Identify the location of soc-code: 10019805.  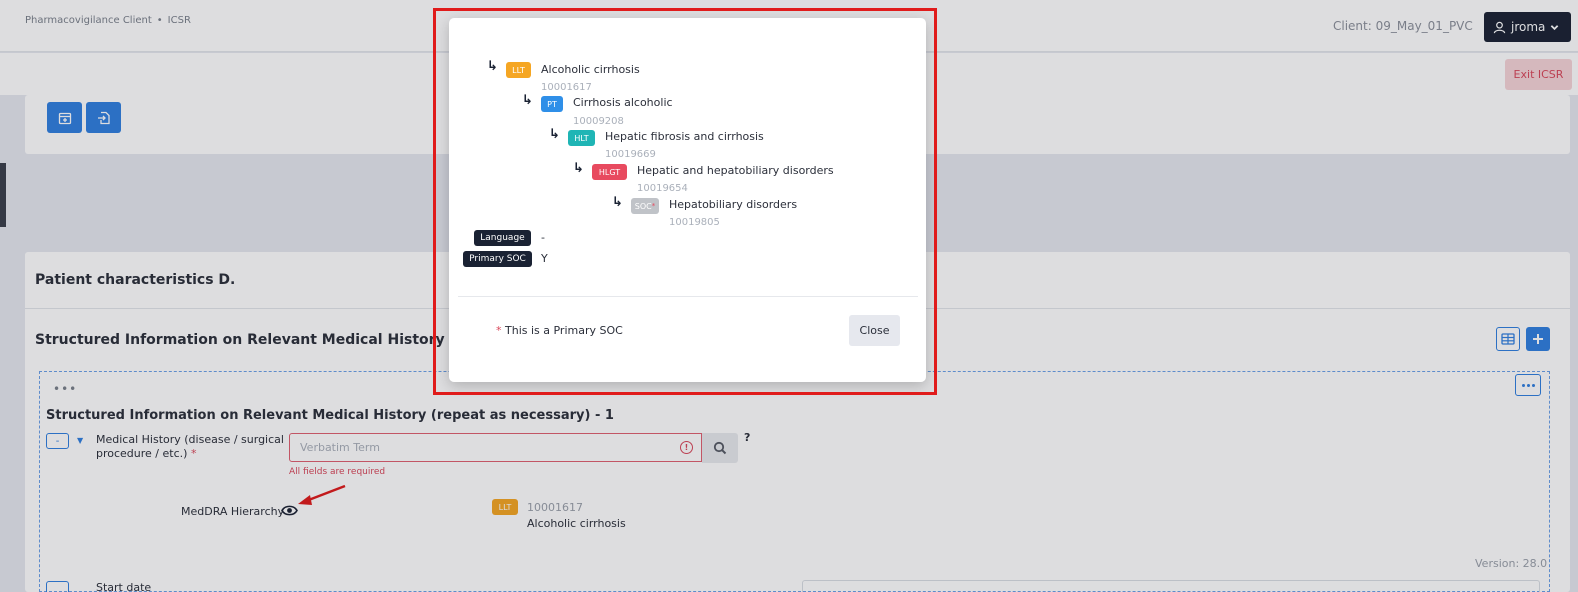
(694, 222).